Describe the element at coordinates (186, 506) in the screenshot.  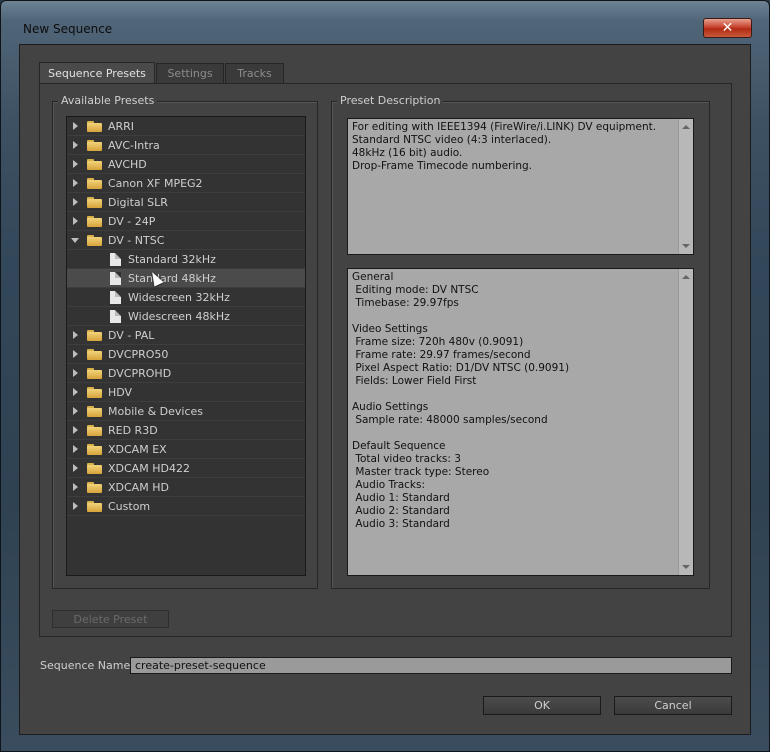
I see `preset-folder: Custom` at that location.